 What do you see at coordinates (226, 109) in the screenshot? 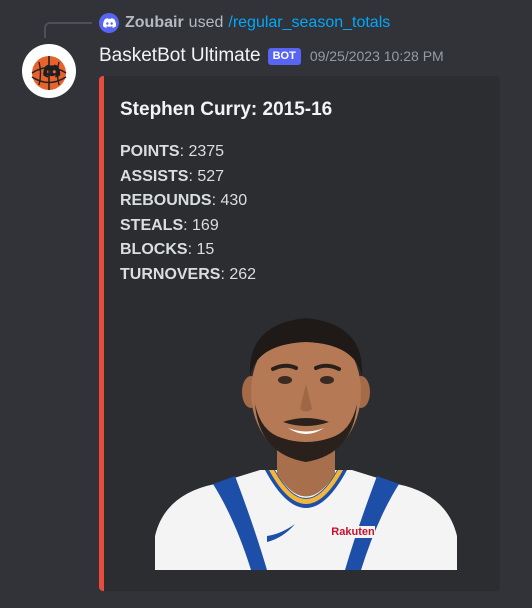
I see `embed-title: Stephen Curry: 2015-16` at bounding box center [226, 109].